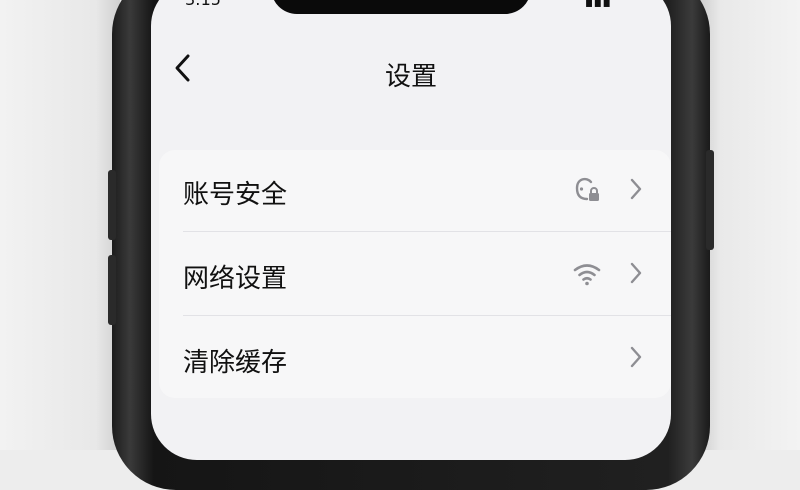 This screenshot has height=490, width=800. I want to click on settings-row-account-security: 账号安全, so click(415, 191).